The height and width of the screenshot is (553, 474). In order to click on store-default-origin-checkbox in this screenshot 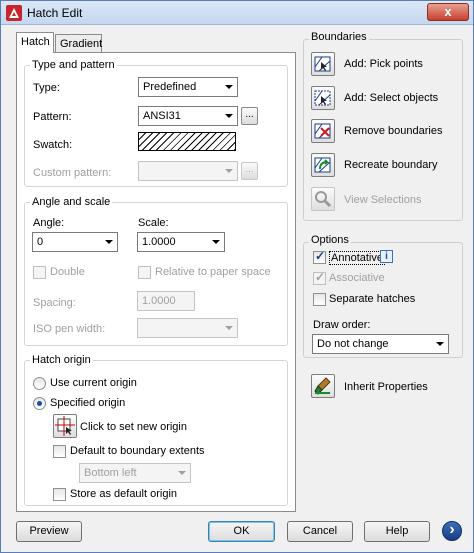, I will do `click(59, 494)`.